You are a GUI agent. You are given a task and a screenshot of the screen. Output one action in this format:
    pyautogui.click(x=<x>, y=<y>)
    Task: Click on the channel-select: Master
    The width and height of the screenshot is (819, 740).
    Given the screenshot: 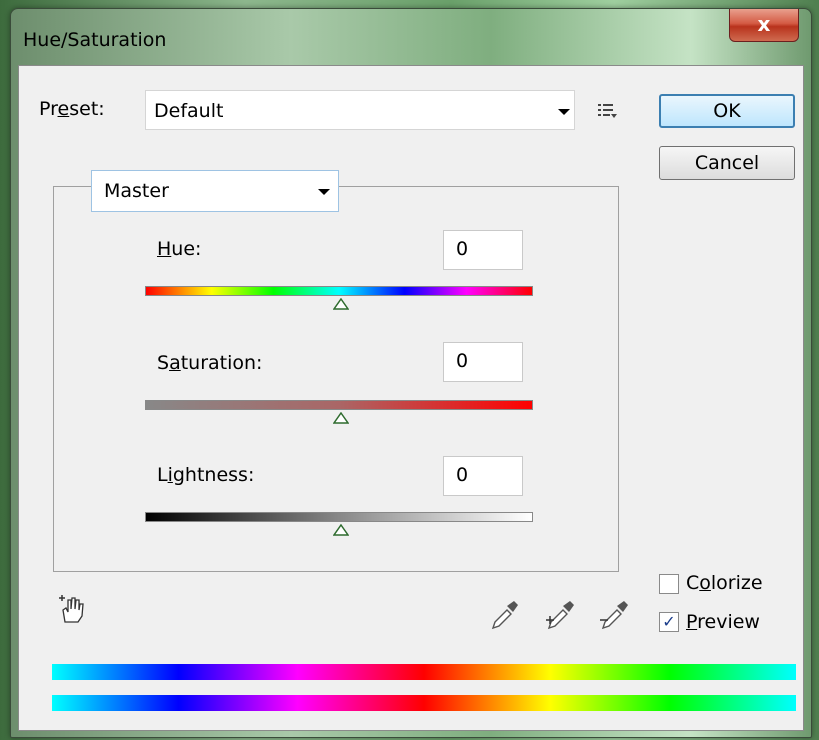 What is the action you would take?
    pyautogui.click(x=215, y=191)
    